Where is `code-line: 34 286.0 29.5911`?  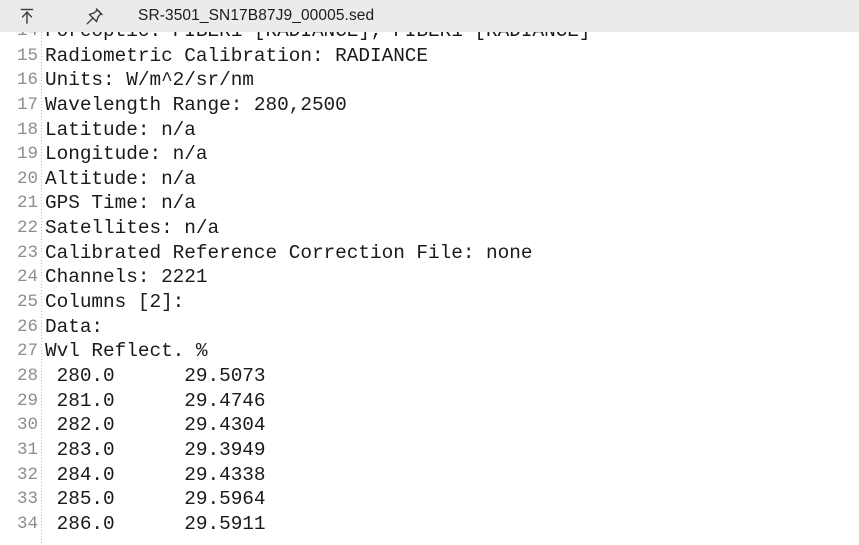 code-line: 34 286.0 29.5911 is located at coordinates (429, 524).